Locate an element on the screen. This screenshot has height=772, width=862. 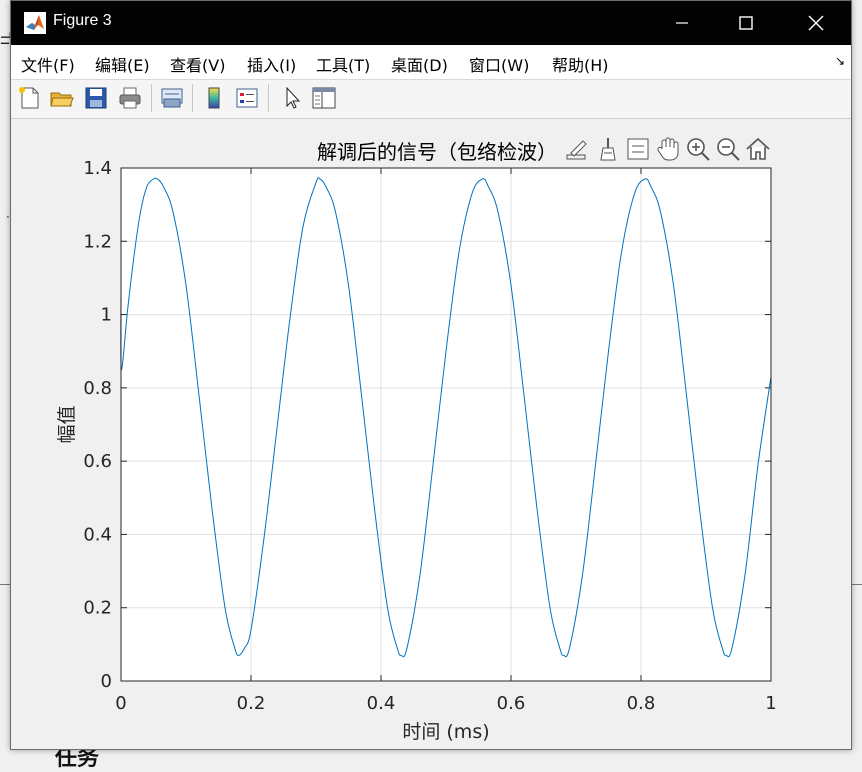
menu-desktop: 桌面(D) is located at coordinates (419, 64).